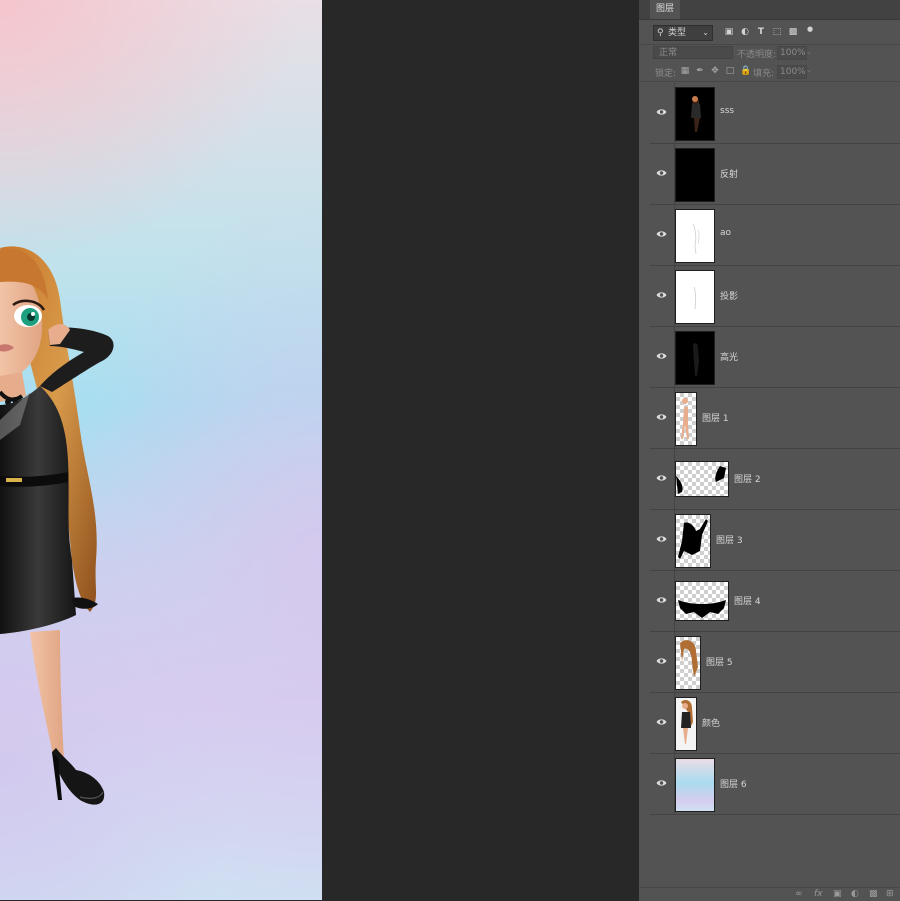 The image size is (900, 901). I want to click on layer-row: 图层 1, so click(775, 418).